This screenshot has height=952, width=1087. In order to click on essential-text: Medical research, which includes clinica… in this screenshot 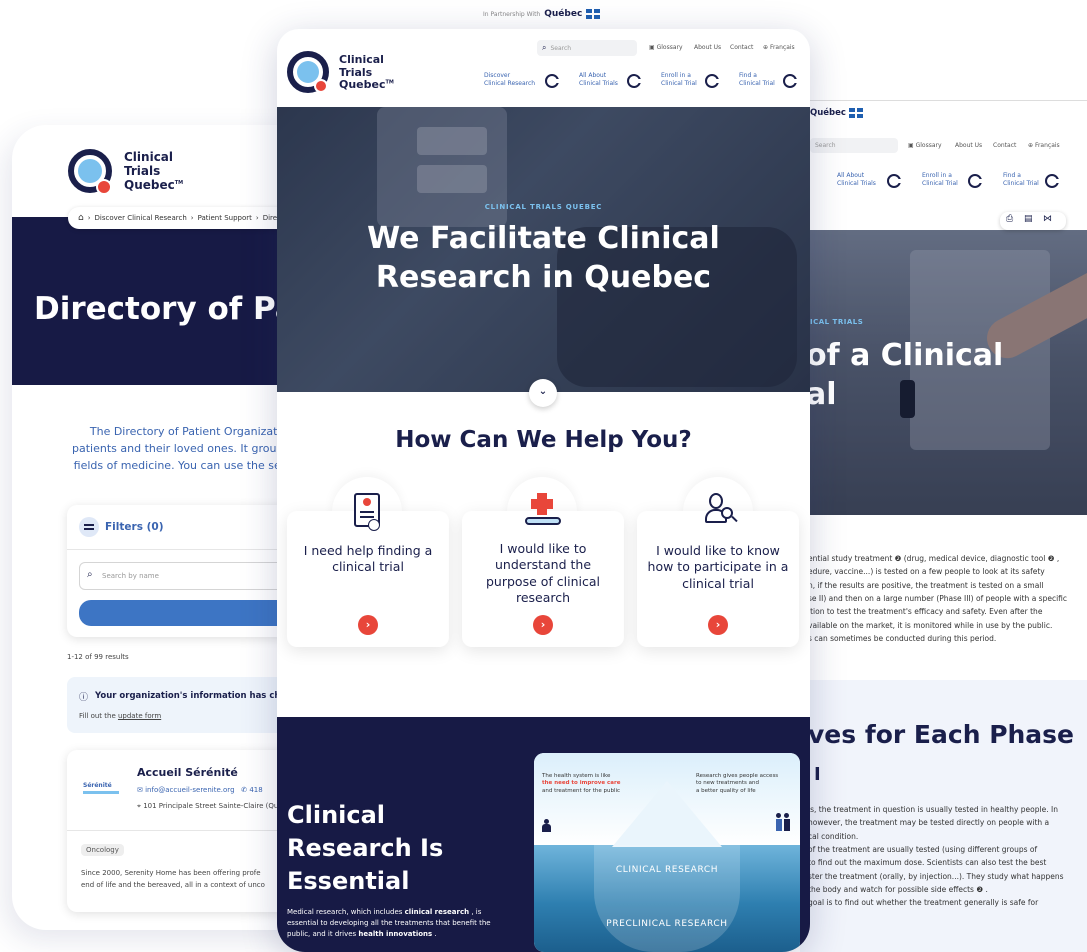, I will do `click(389, 923)`.